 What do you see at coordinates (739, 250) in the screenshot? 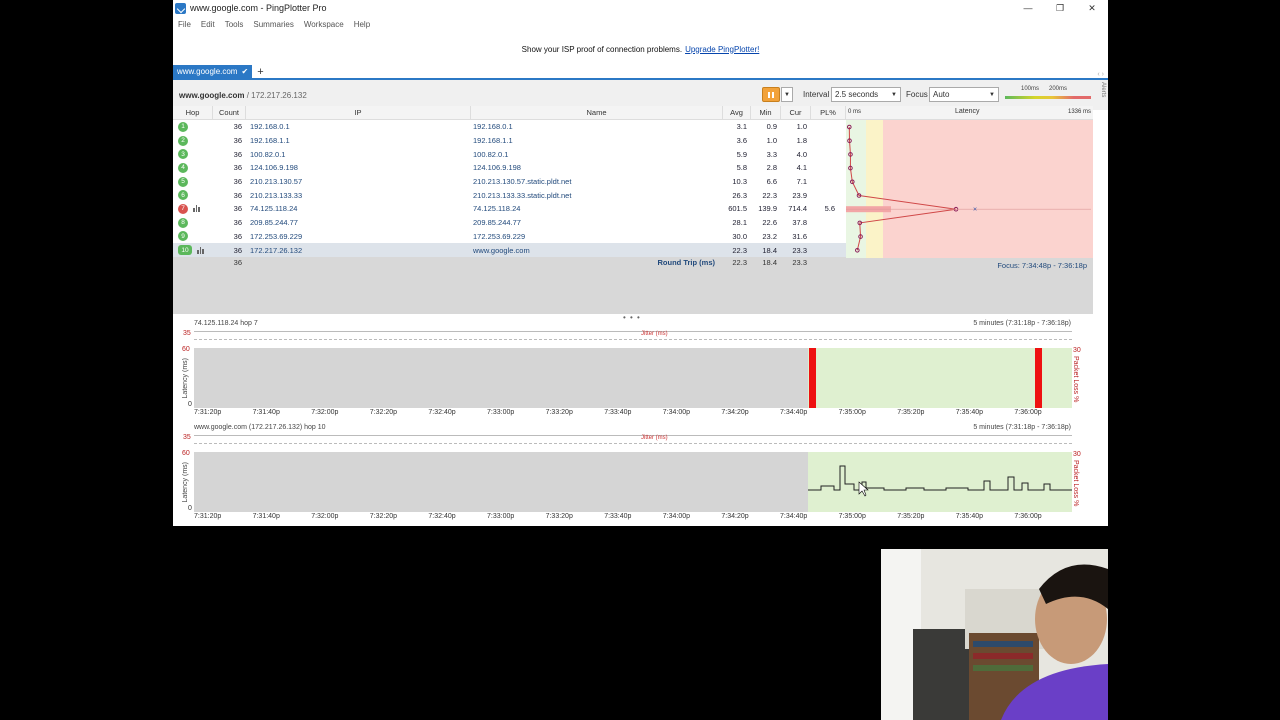
I see `avg-cell: 22.3` at bounding box center [739, 250].